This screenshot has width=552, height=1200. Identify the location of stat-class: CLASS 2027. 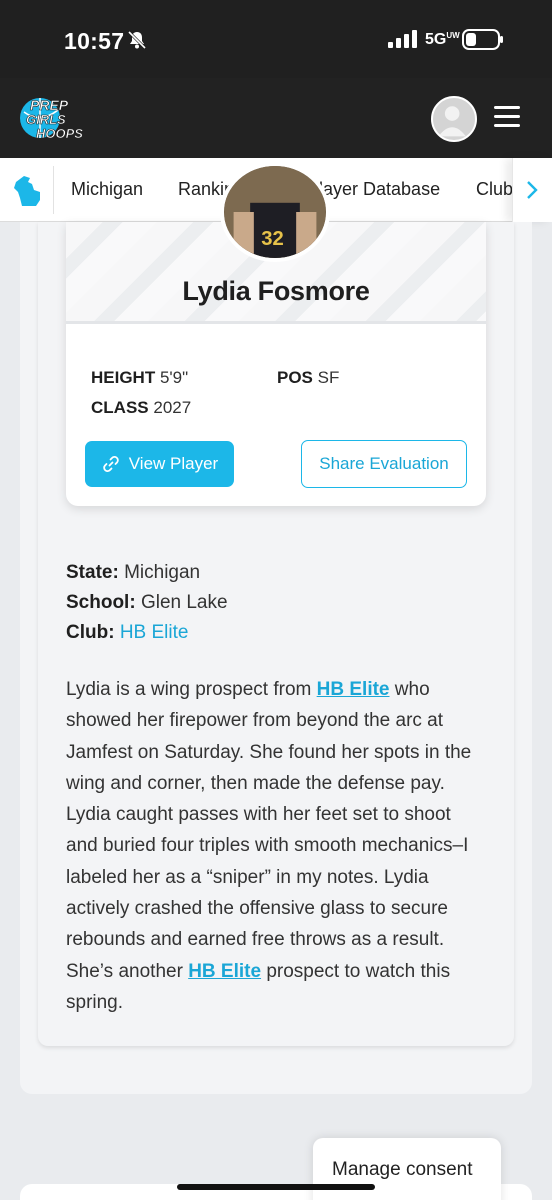
(141, 408).